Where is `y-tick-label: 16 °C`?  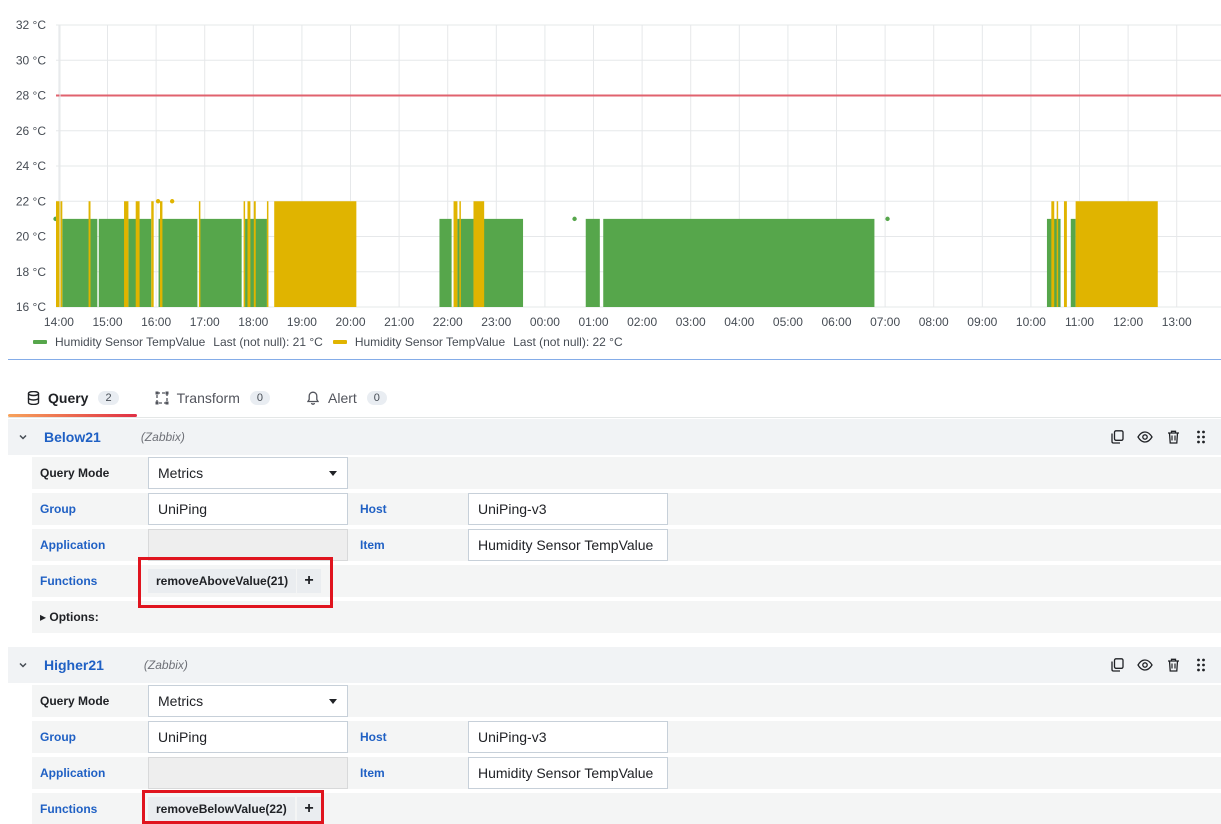 y-tick-label: 16 °C is located at coordinates (31, 307).